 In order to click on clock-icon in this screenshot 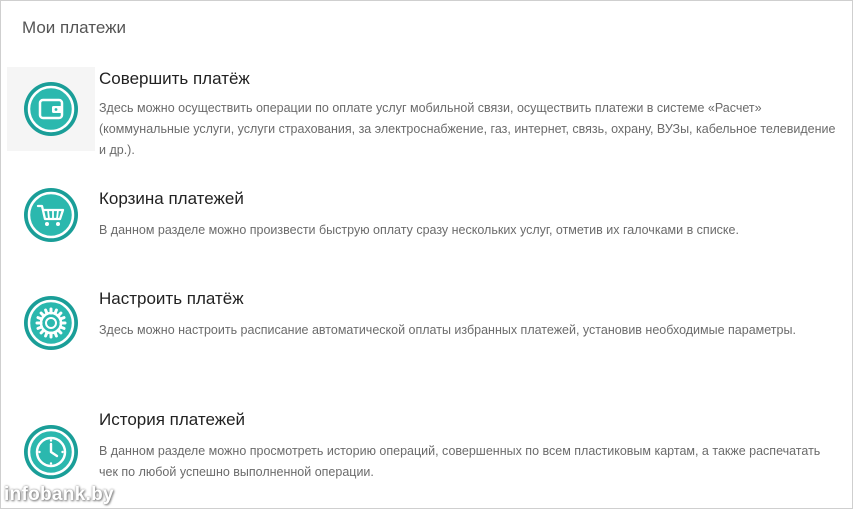, I will do `click(51, 452)`.